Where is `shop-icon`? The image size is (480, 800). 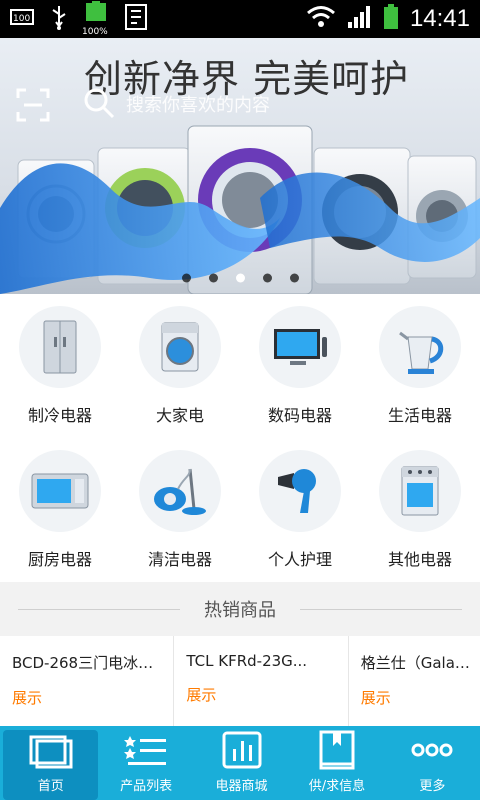 shop-icon is located at coordinates (242, 750).